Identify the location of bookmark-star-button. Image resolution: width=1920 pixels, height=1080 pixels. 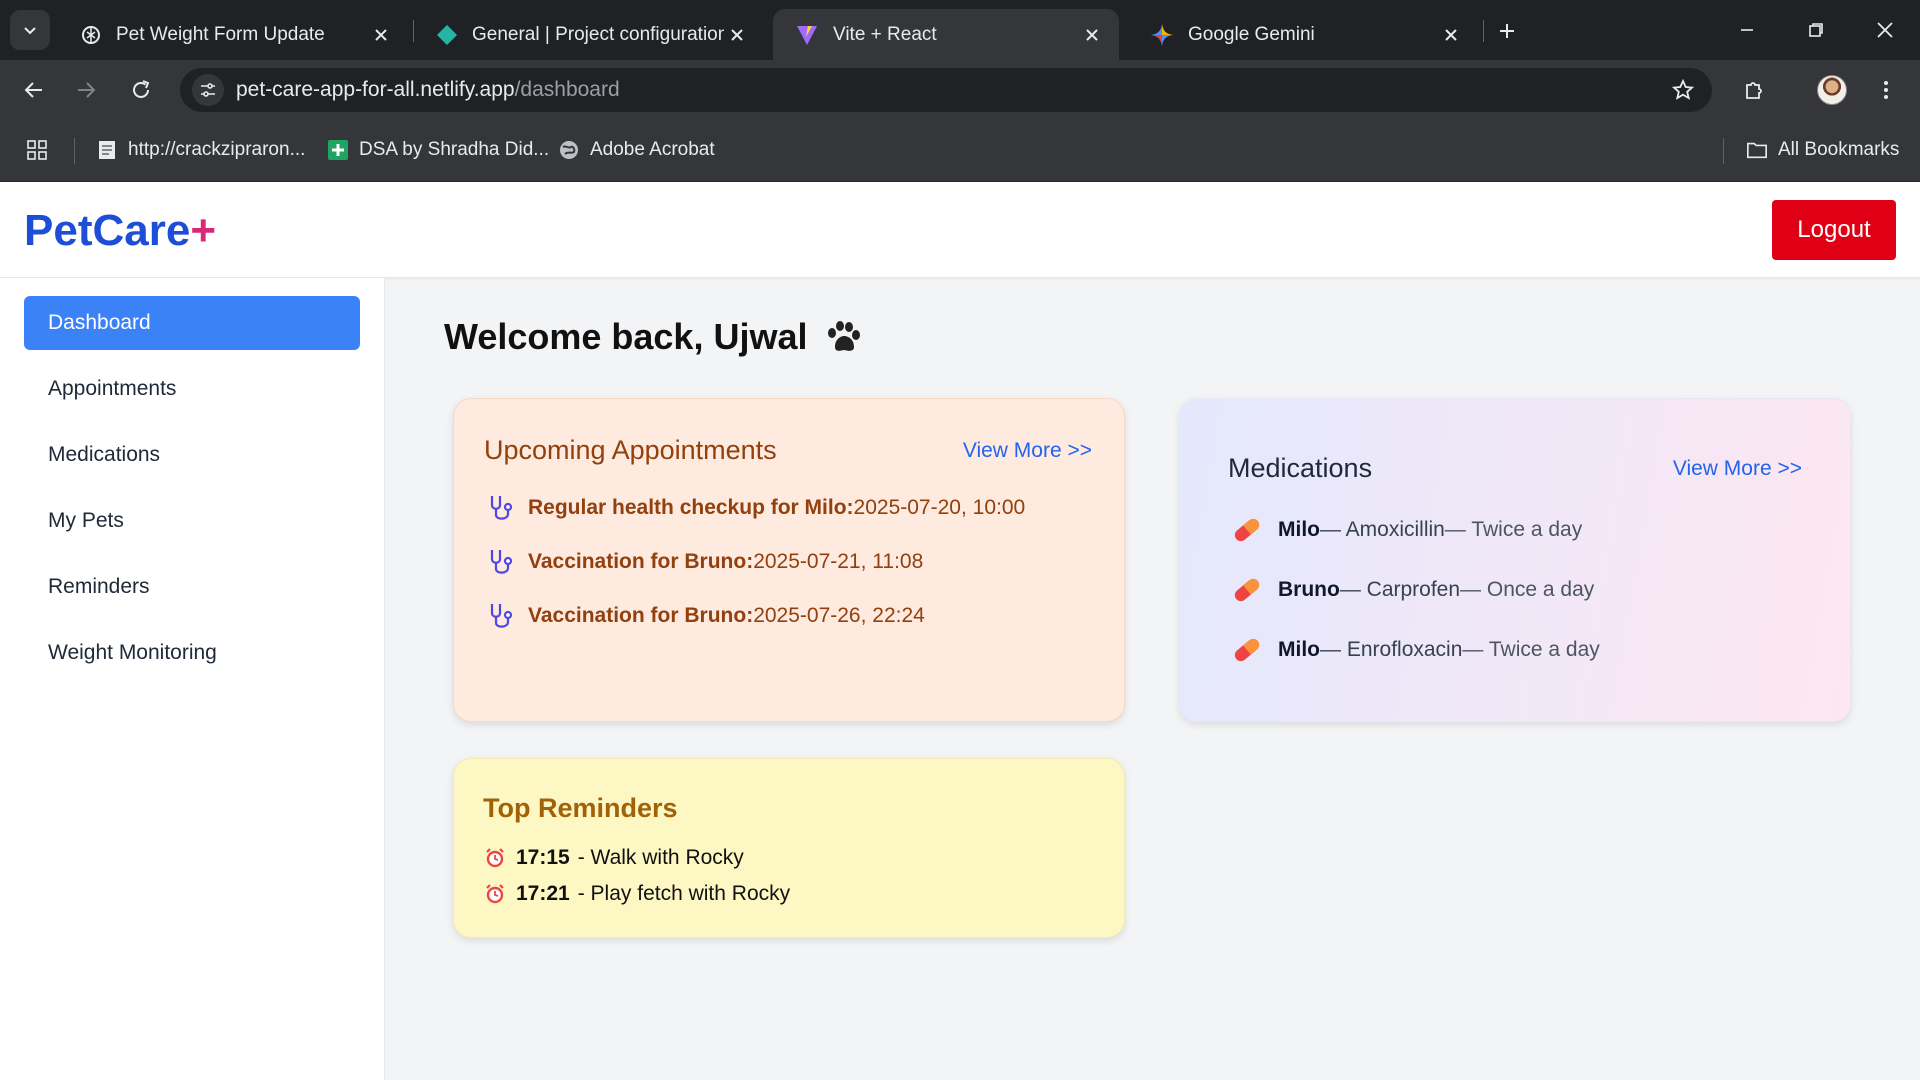
(1683, 90).